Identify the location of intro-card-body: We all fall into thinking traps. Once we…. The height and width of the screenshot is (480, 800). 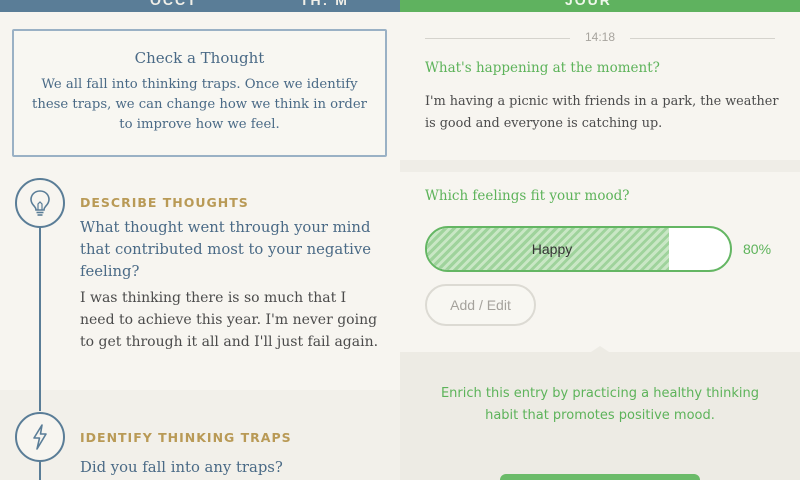
(199, 104).